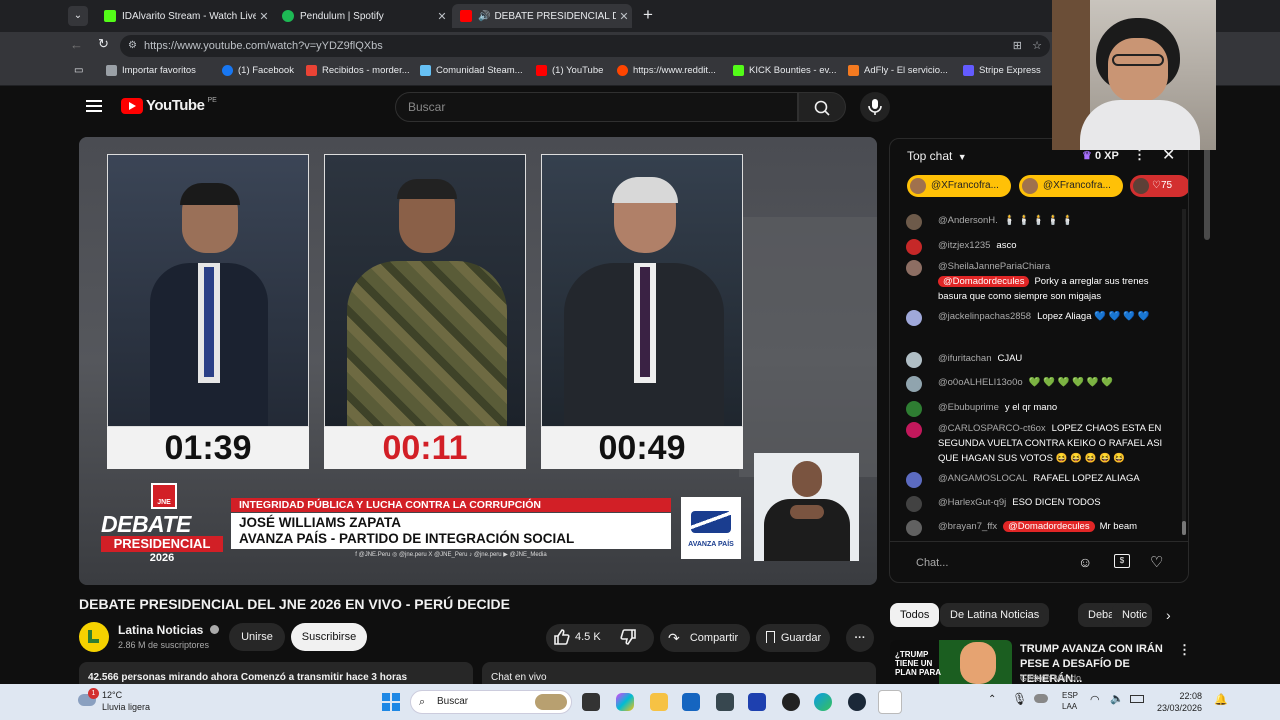  Describe the element at coordinates (1019, 699) in the screenshot. I see `microphone-icon: 🎙` at that location.